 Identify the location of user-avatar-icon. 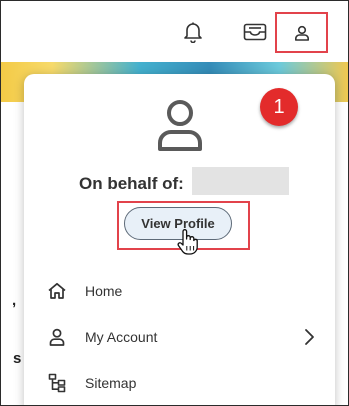
(180, 125).